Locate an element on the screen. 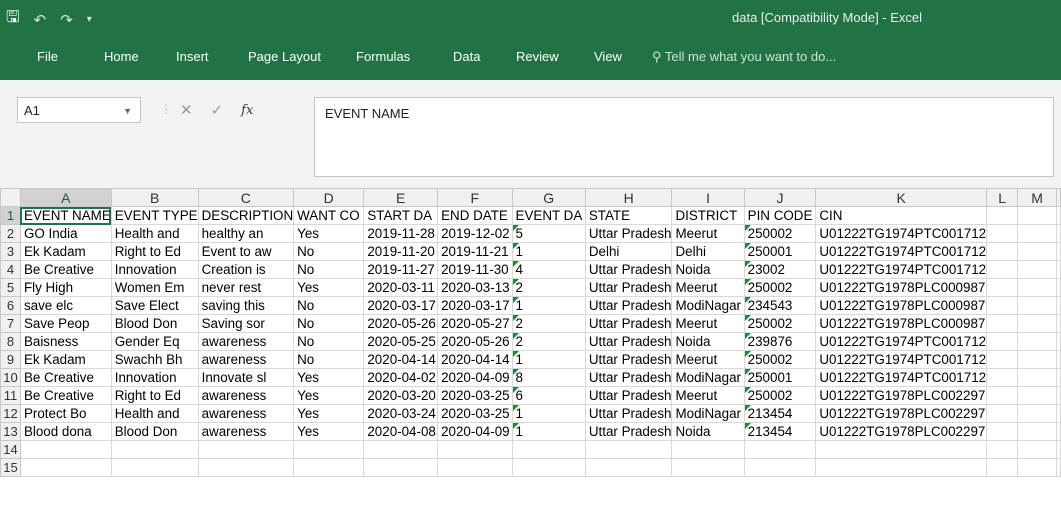  cell-c10: Innovate sl is located at coordinates (246, 377).